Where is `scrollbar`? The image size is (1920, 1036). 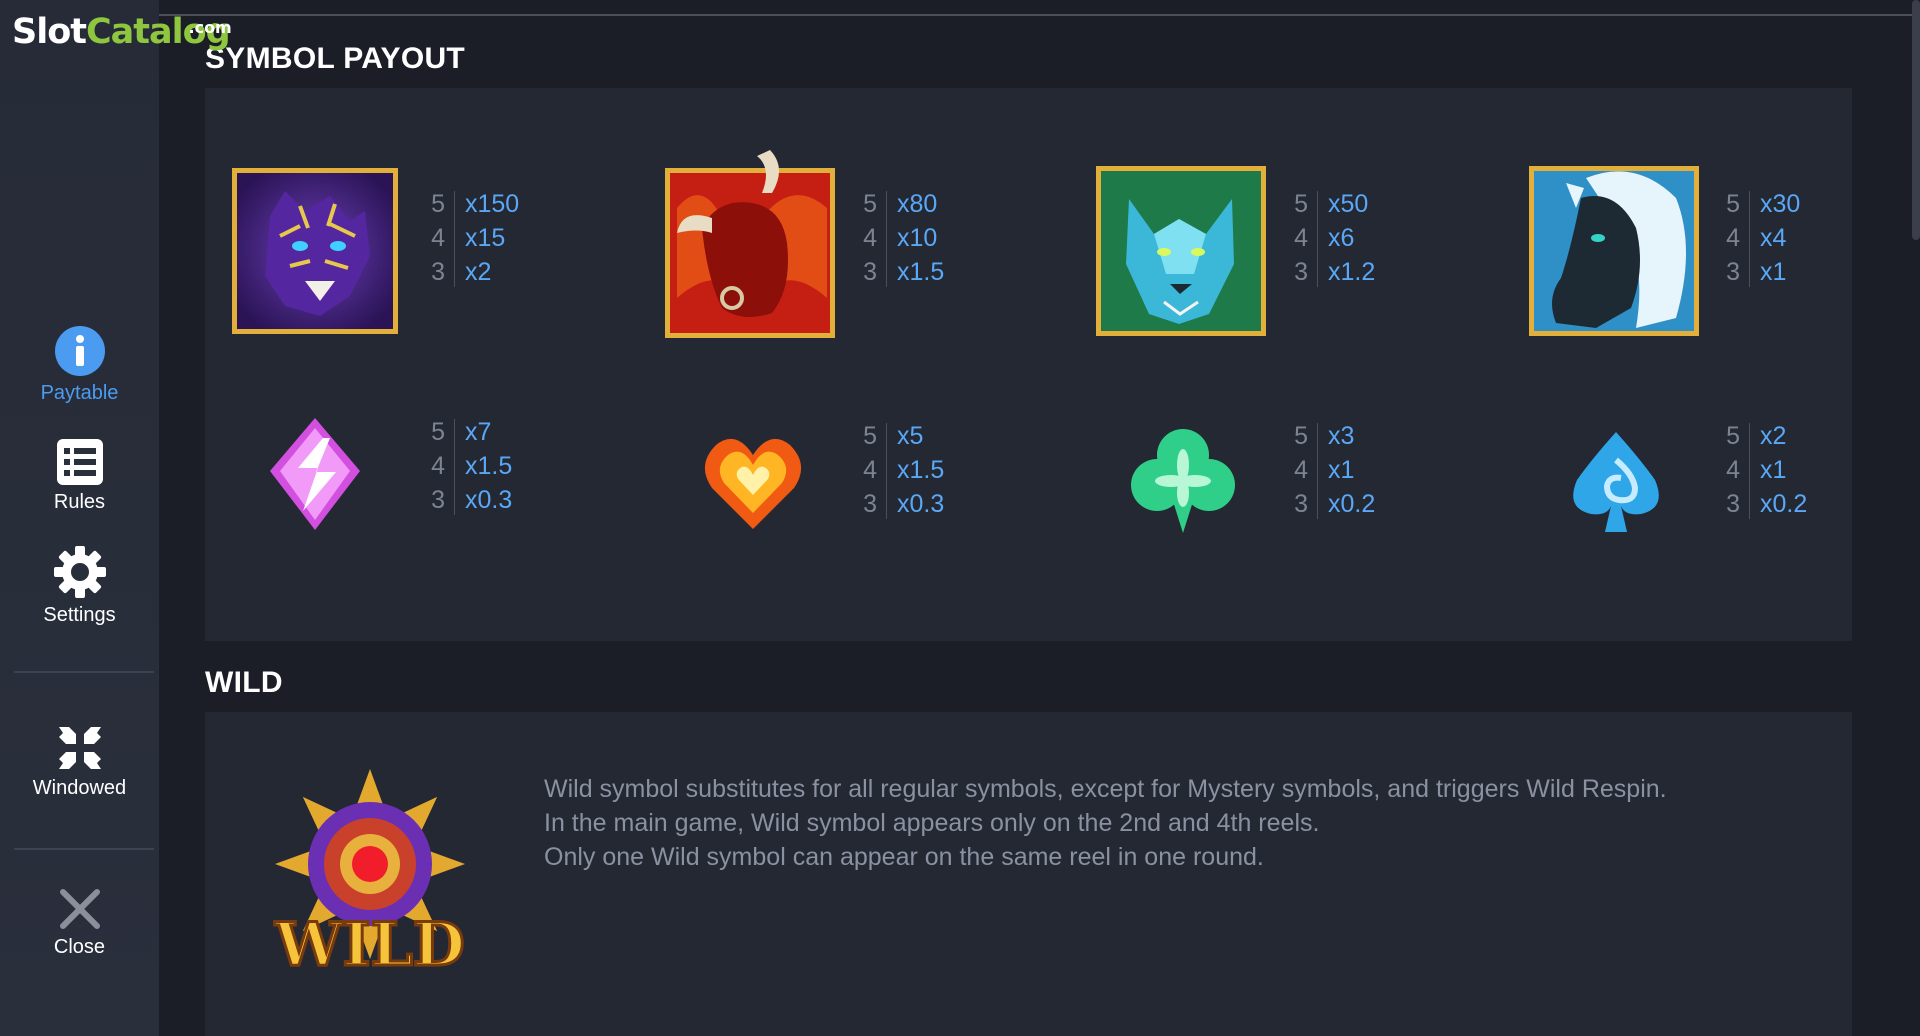
scrollbar is located at coordinates (1916, 120).